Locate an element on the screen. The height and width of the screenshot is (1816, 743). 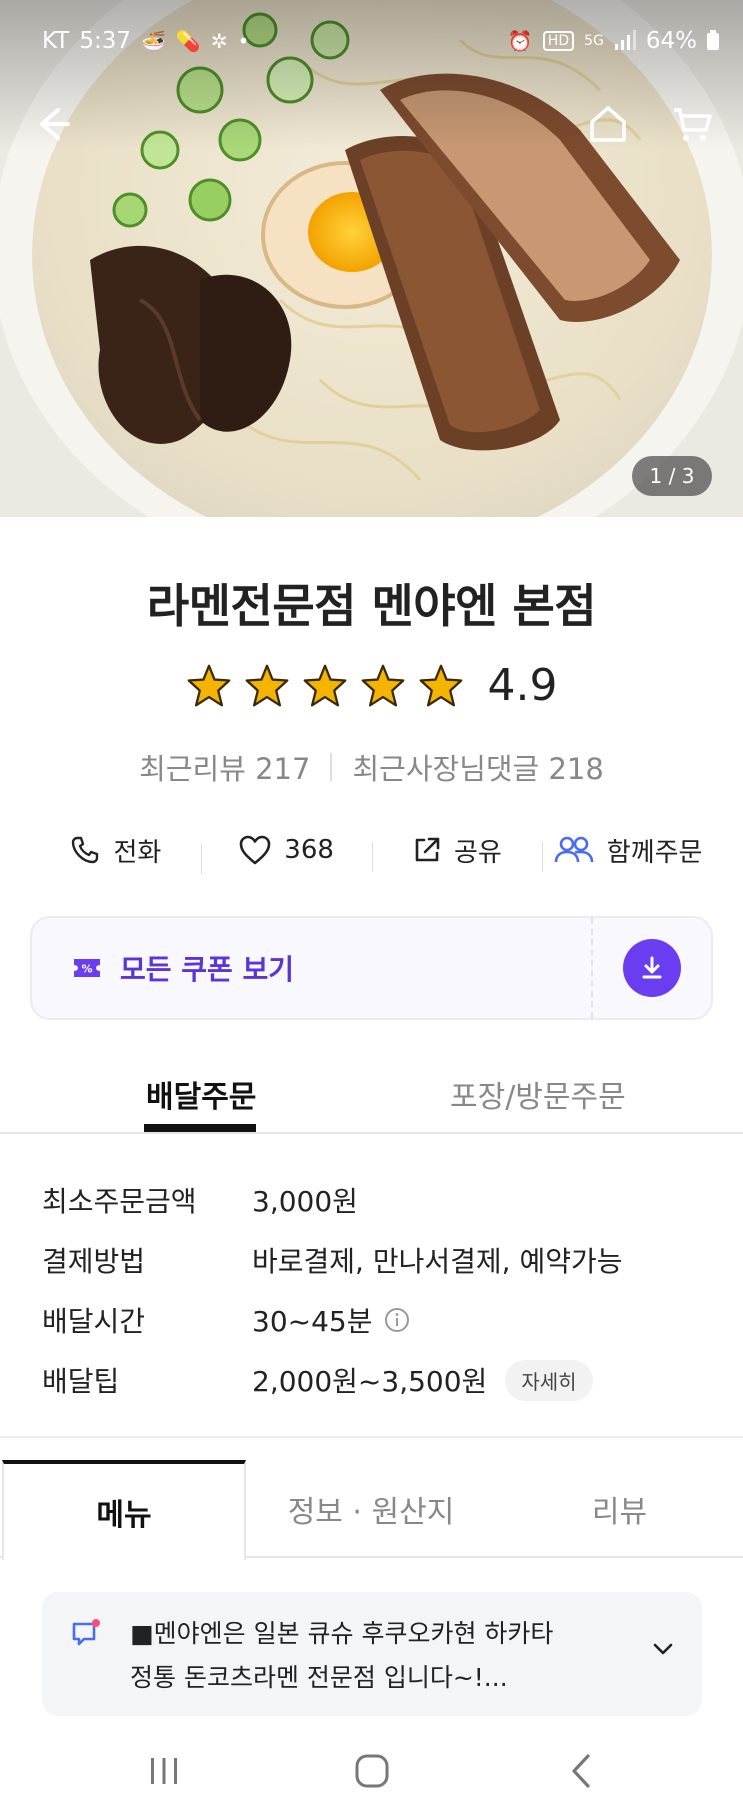
info-row-payment: 결제방법 바로결제, 만나서결제, 예약가능 is located at coordinates (372, 1260).